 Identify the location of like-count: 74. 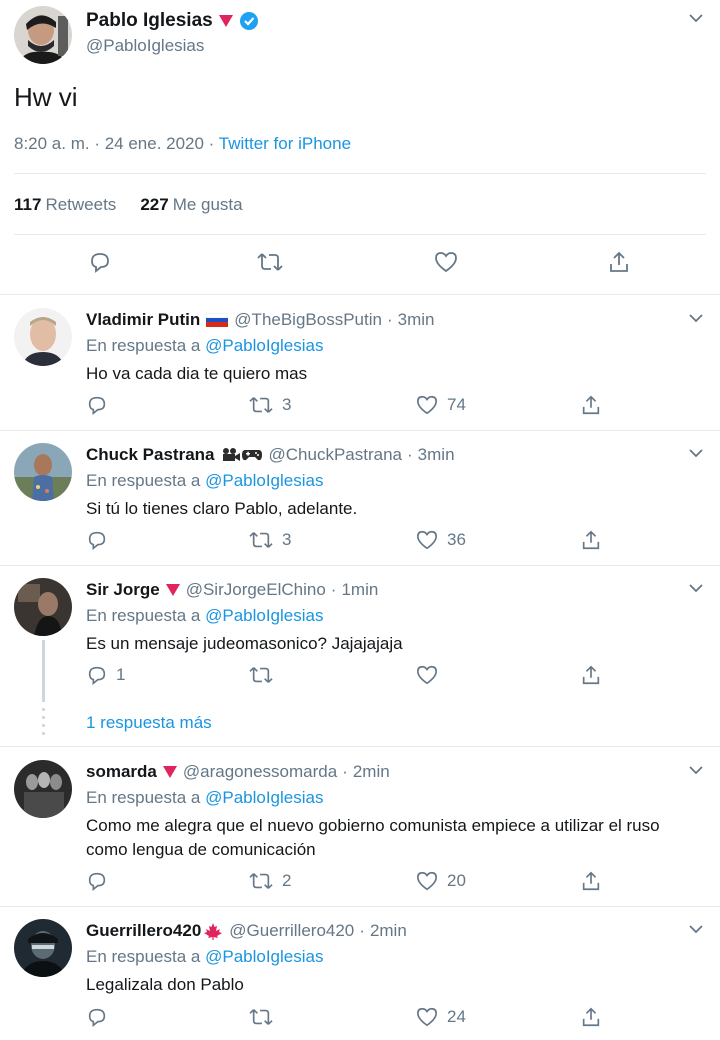
(456, 404).